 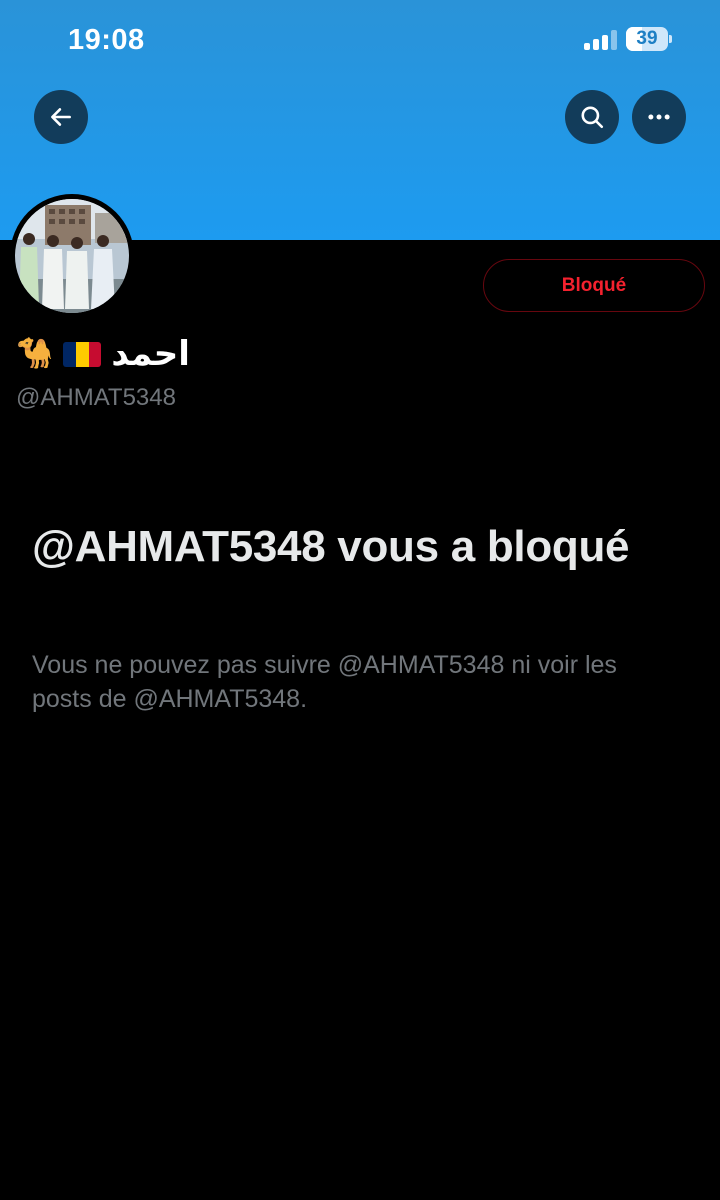 I want to click on back-button, so click(x=61, y=117).